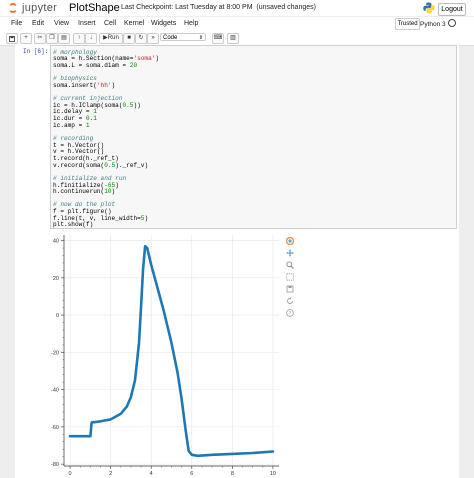  What do you see at coordinates (55, 465) in the screenshot?
I see `y-tick-label: -80` at bounding box center [55, 465].